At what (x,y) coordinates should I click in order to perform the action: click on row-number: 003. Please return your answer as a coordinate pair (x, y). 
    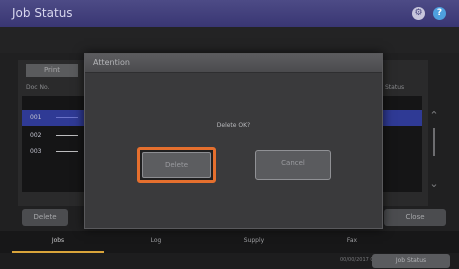
    Looking at the image, I should click on (36, 151).